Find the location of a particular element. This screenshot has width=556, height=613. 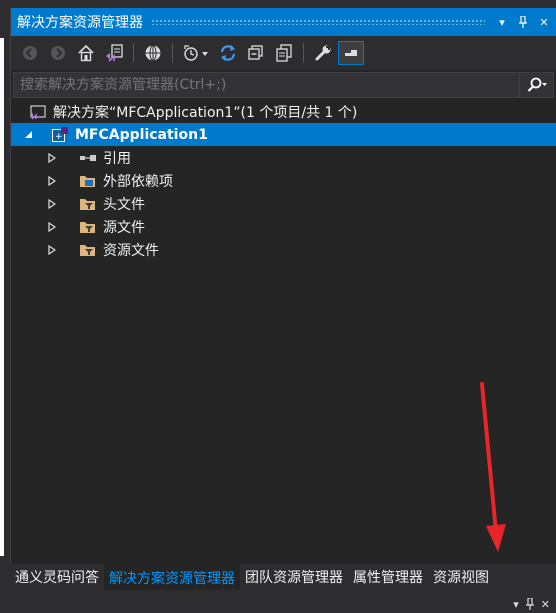

external-deps-label: 外部依赖项 is located at coordinates (138, 181).